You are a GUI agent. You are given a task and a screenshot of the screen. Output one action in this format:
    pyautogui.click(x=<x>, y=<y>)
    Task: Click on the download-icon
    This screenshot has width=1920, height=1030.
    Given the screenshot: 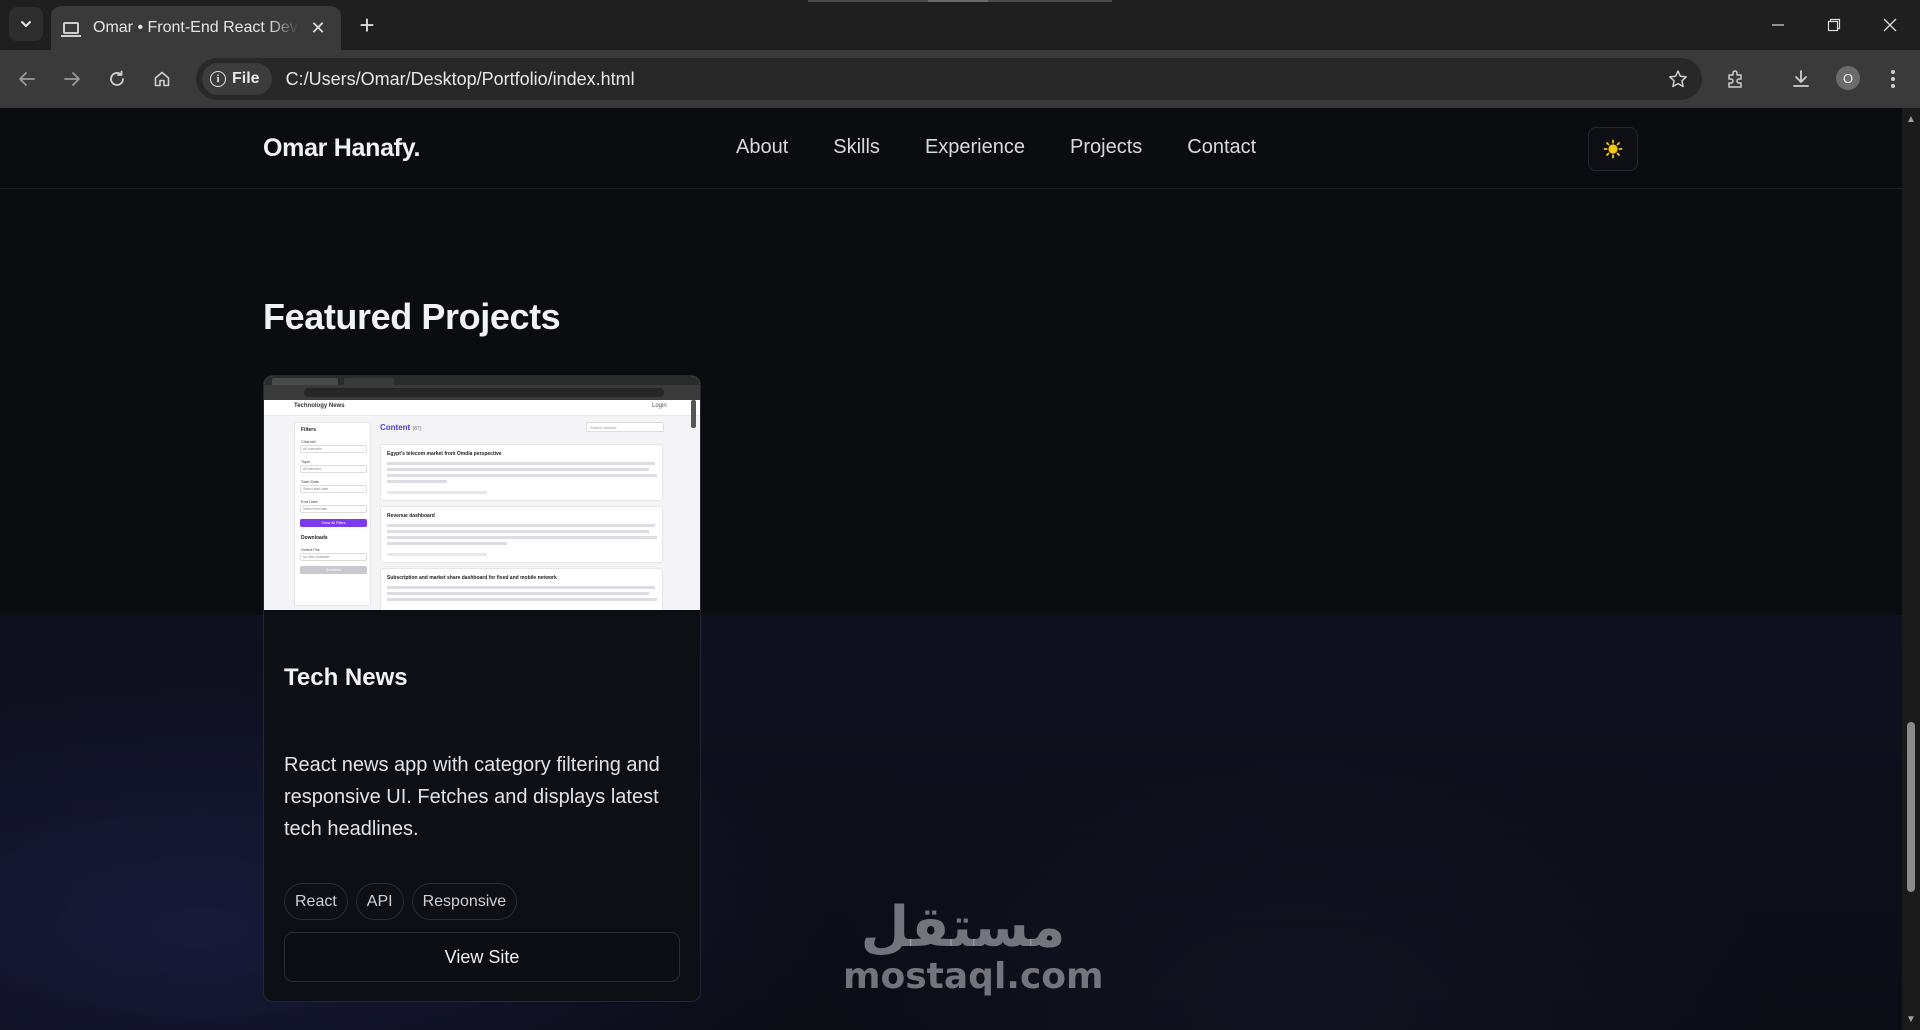 What is the action you would take?
    pyautogui.click(x=1801, y=78)
    